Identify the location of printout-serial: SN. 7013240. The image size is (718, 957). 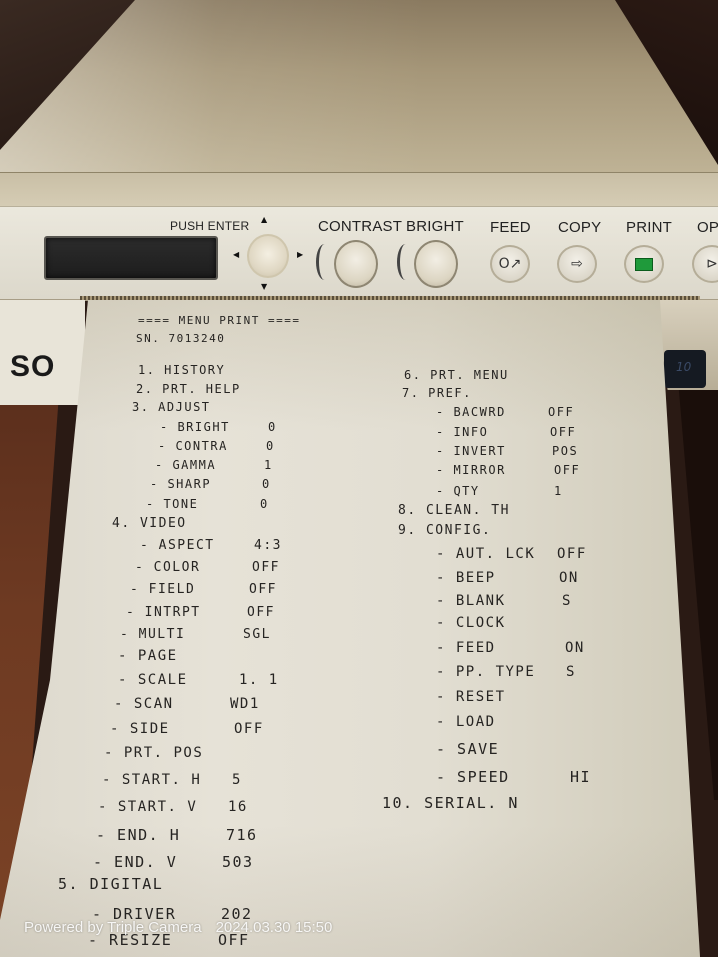
(181, 338).